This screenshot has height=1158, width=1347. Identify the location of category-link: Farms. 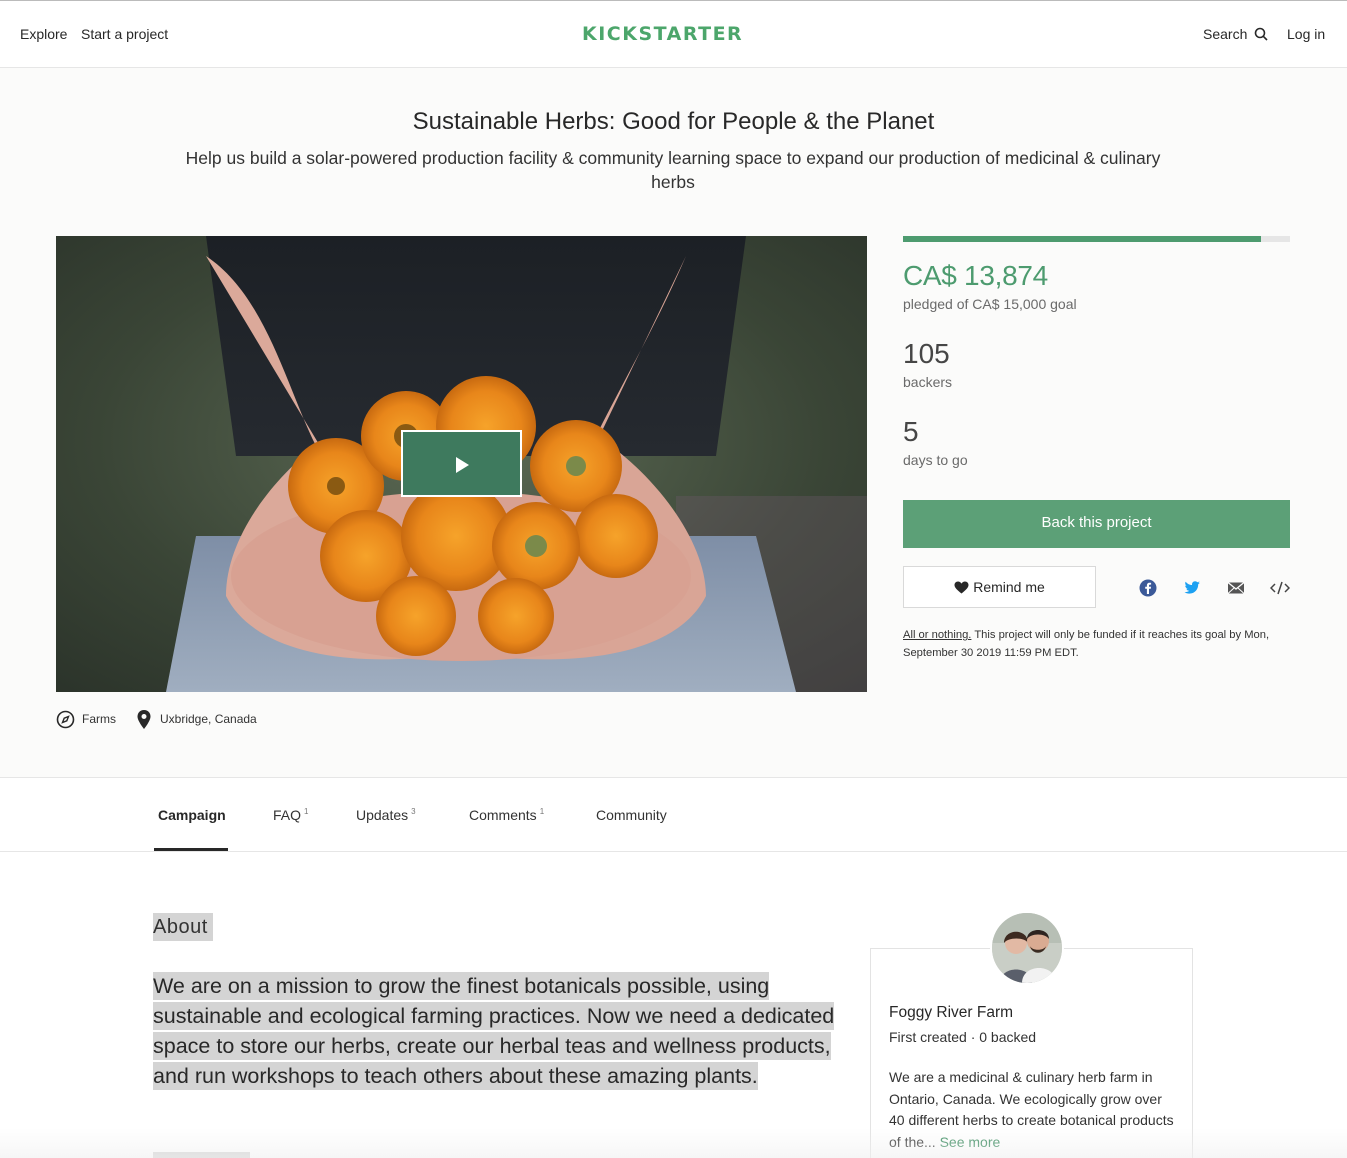
(99, 719).